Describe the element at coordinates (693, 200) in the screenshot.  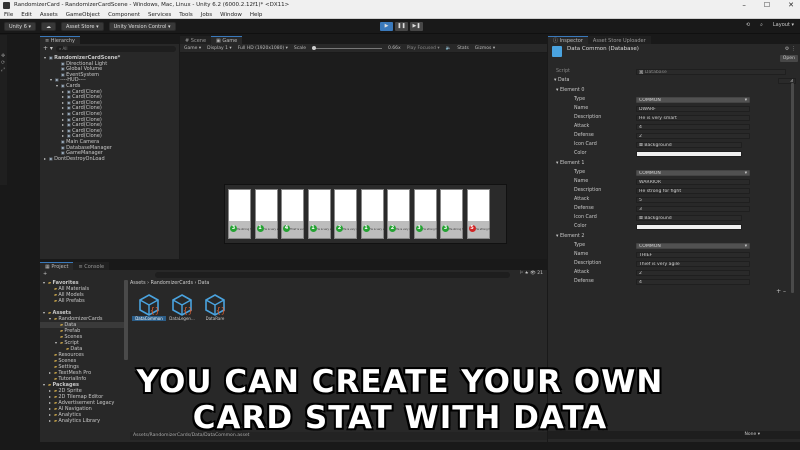
I see `field-attack: 5` at that location.